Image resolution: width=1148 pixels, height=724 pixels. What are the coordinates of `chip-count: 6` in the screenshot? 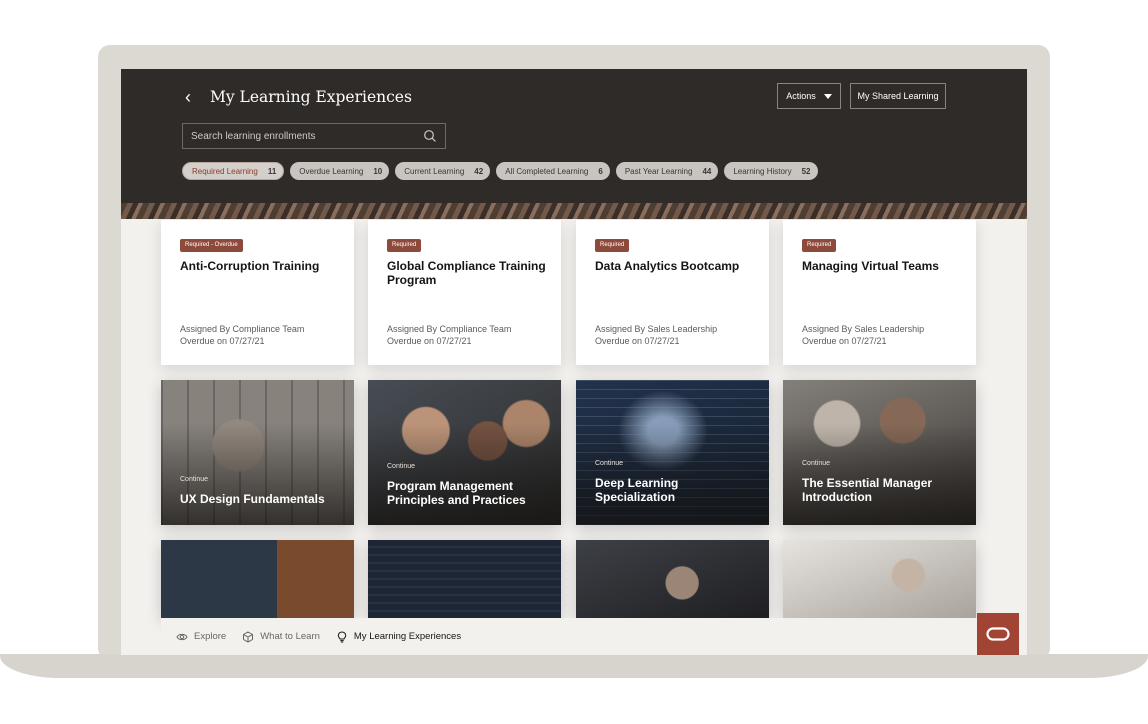 It's located at (600, 171).